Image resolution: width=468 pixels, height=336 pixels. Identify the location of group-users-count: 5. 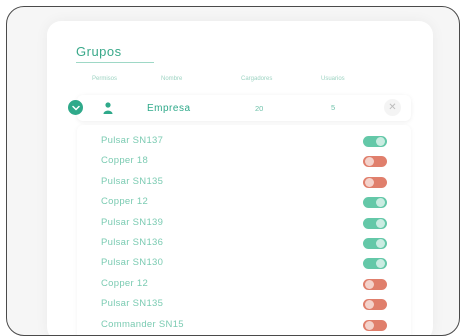
(333, 107).